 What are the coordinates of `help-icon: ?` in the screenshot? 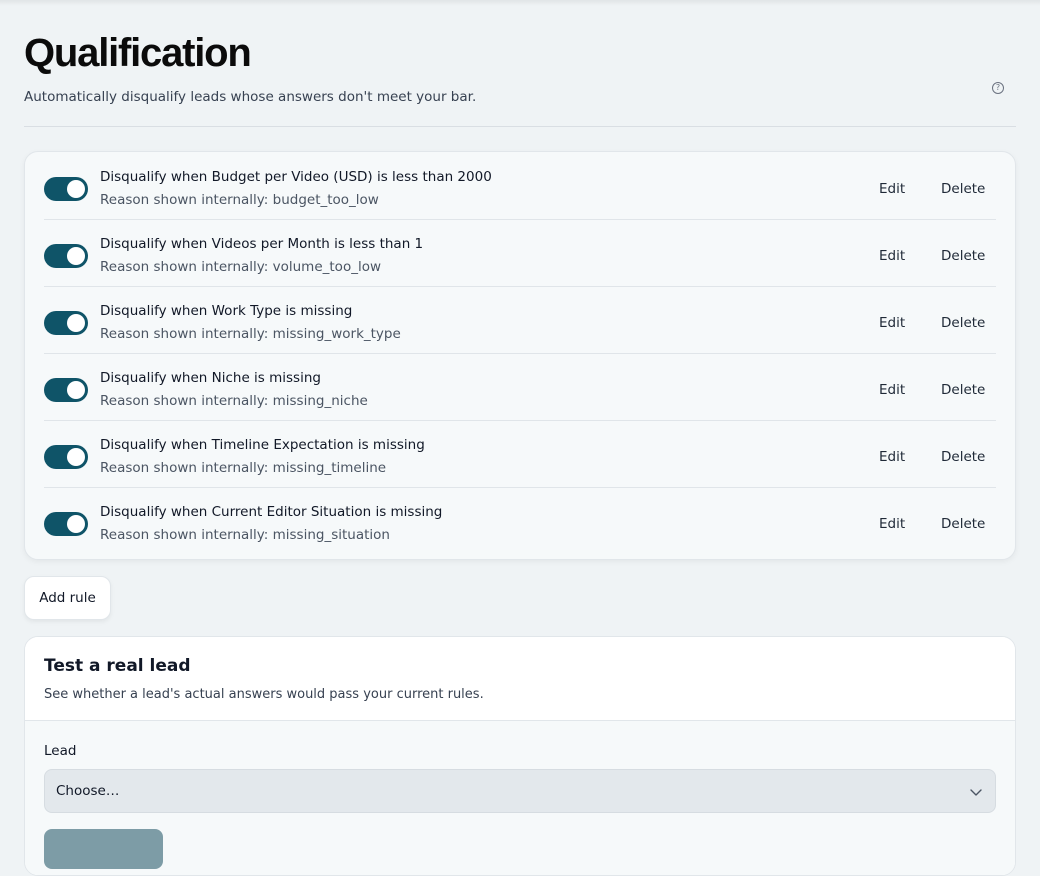 It's located at (998, 88).